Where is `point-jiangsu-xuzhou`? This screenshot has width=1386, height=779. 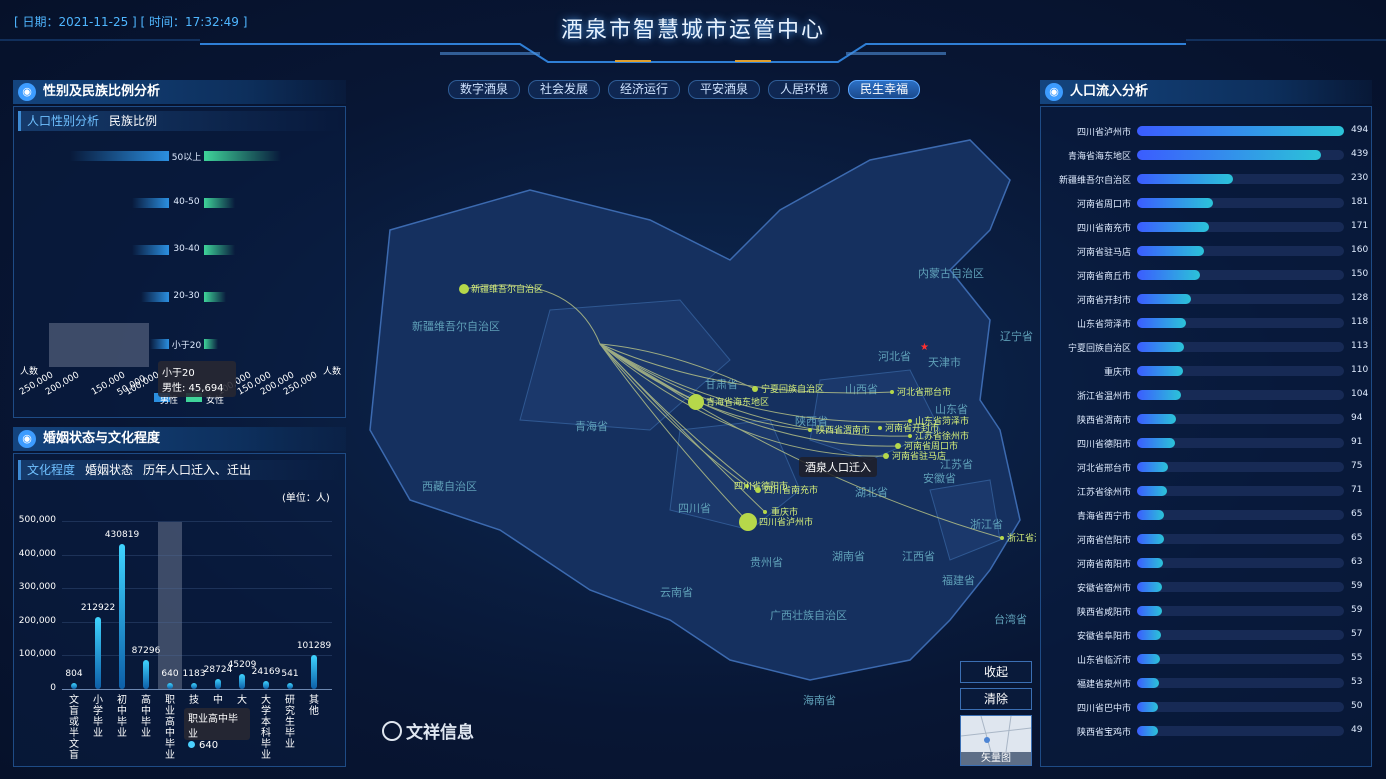
point-jiangsu-xuzhou is located at coordinates (910, 436).